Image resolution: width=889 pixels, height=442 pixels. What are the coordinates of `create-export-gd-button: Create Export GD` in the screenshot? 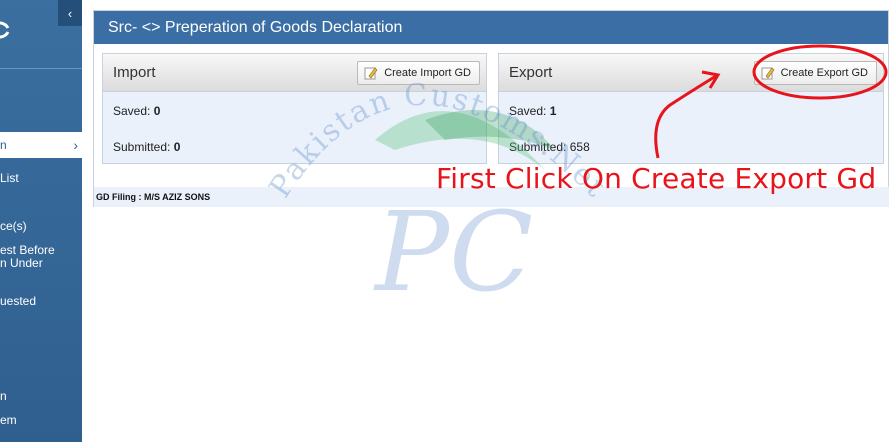 It's located at (815, 72).